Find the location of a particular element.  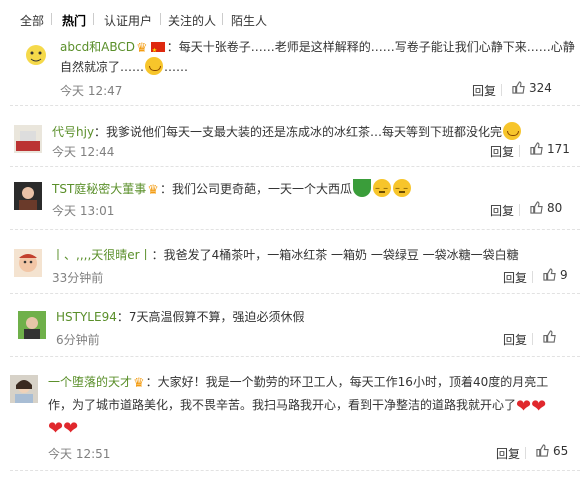

like-button: 171 is located at coordinates (550, 149).